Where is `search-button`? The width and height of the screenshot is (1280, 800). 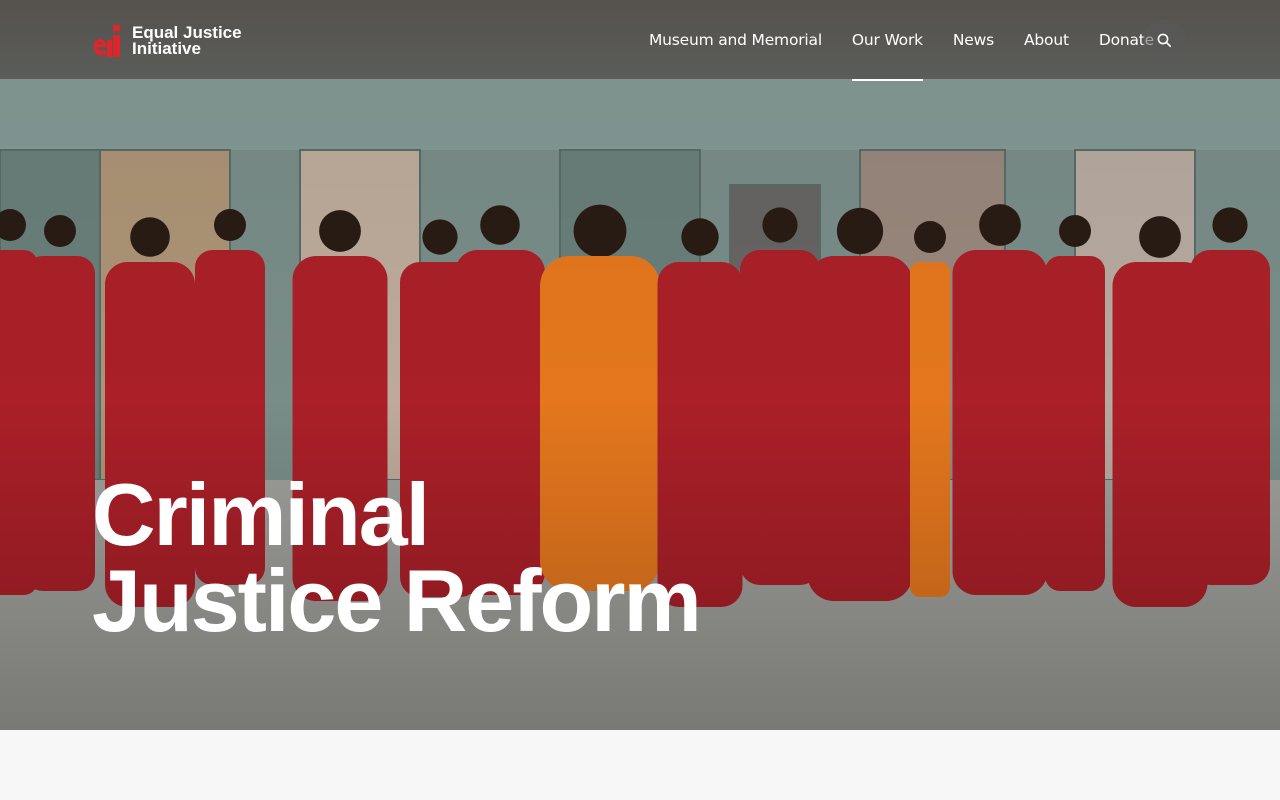
search-button is located at coordinates (1164, 40).